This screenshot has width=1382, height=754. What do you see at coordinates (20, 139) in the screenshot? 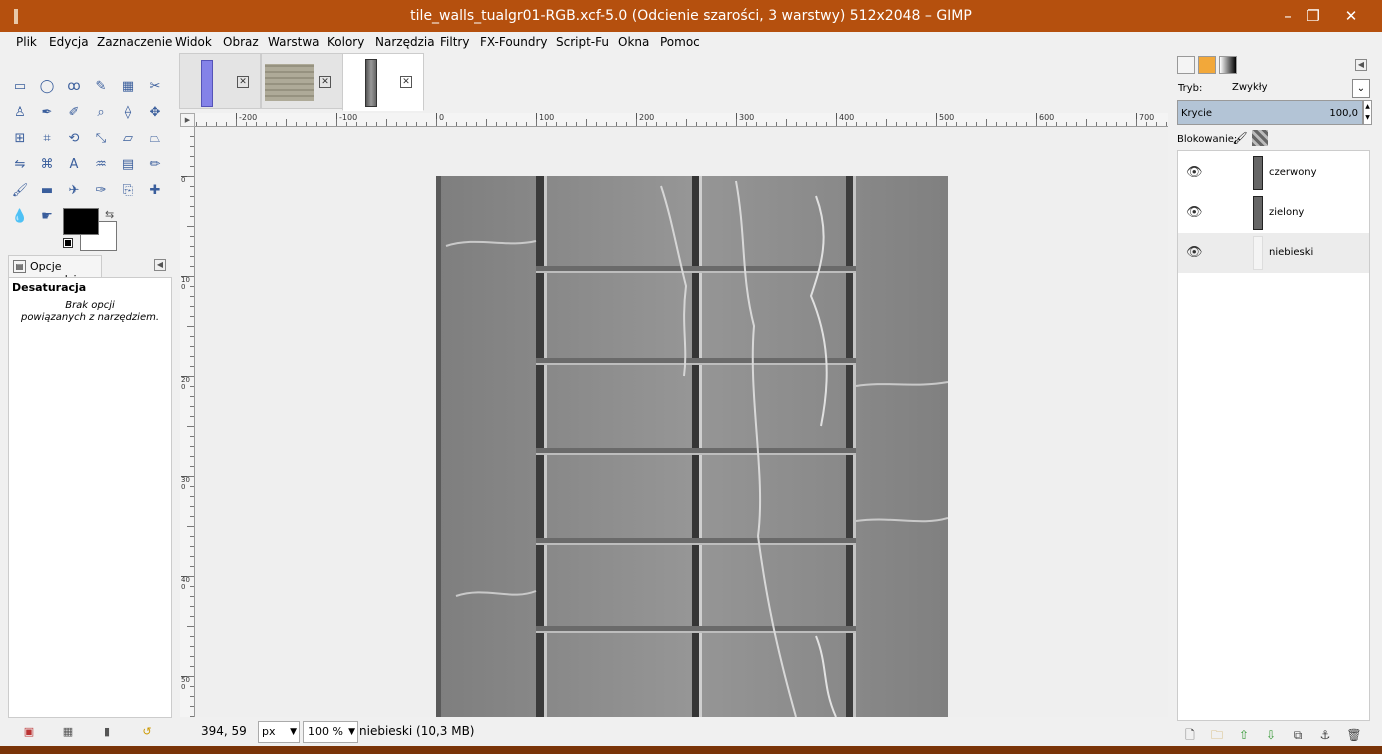
I see `align-icon: ⊞` at bounding box center [20, 139].